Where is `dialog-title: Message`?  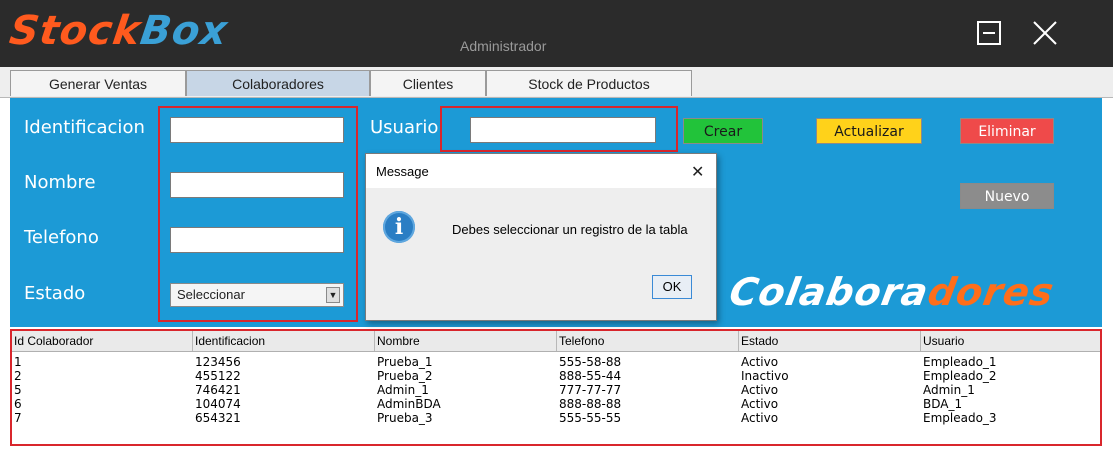
dialog-title: Message is located at coordinates (402, 171).